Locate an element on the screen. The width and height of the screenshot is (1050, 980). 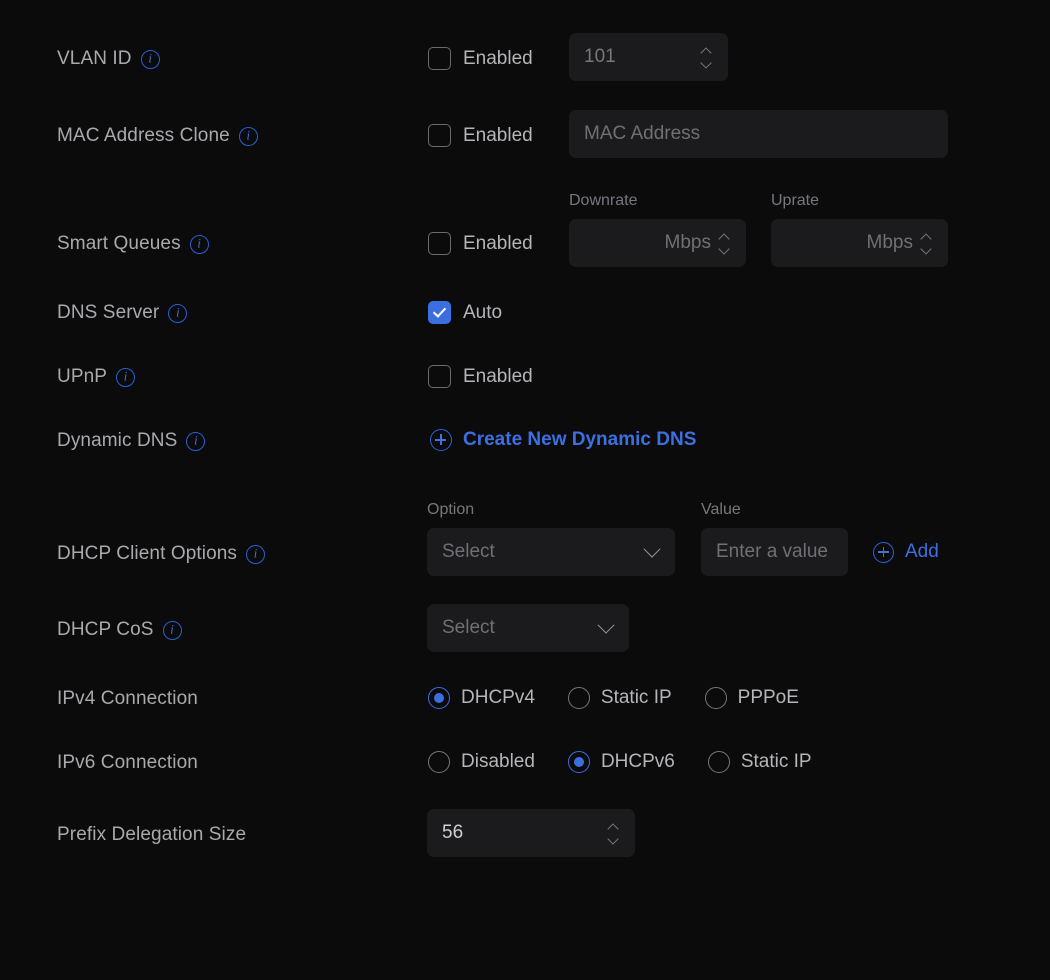
radio-label: DHCPv4 is located at coordinates (498, 697).